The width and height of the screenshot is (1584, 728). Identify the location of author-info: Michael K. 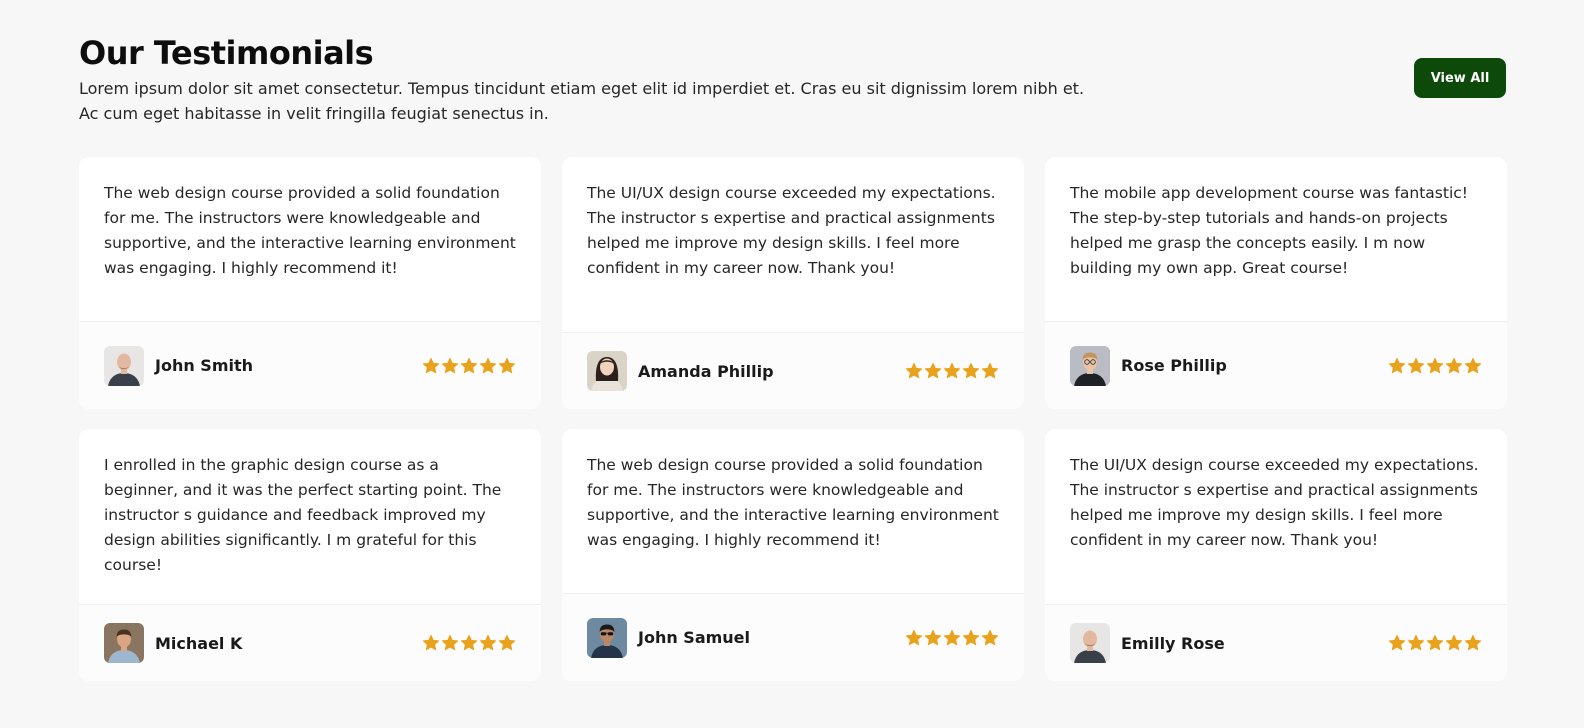
(173, 643).